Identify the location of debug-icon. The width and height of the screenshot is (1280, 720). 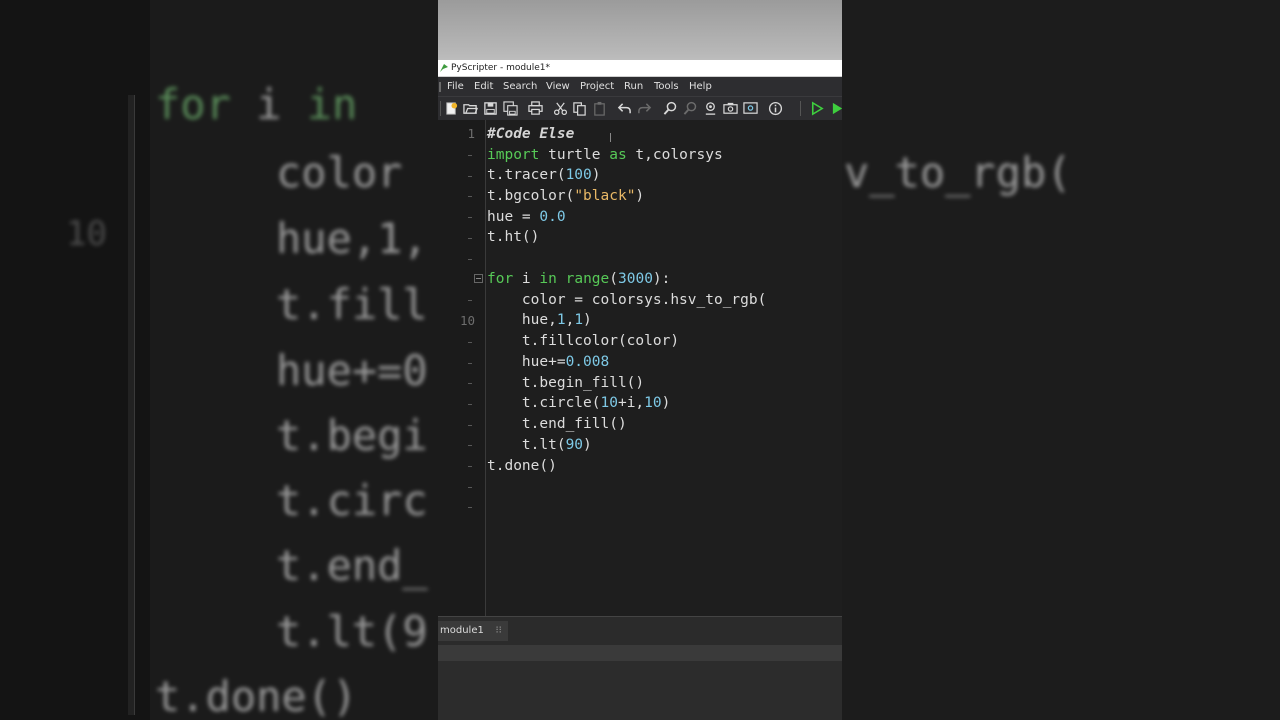
(836, 108).